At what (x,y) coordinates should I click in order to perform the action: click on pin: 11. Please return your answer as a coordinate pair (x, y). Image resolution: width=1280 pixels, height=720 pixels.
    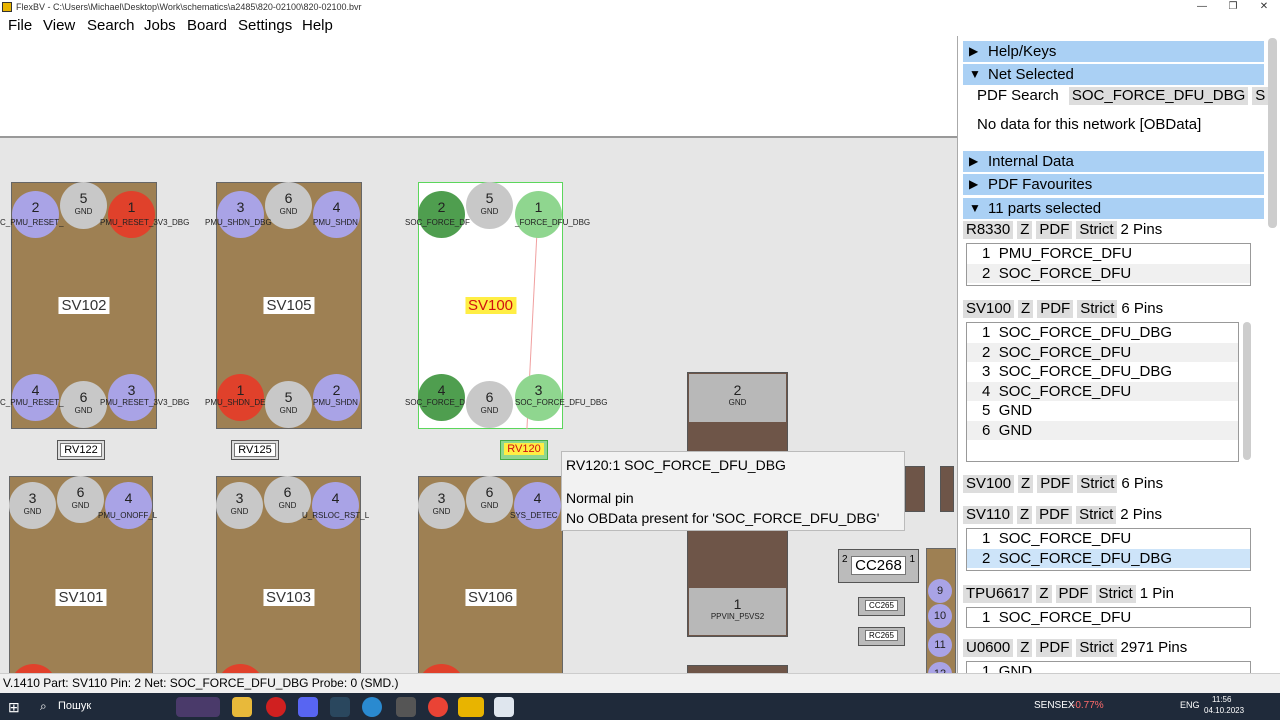
    Looking at the image, I should click on (940, 645).